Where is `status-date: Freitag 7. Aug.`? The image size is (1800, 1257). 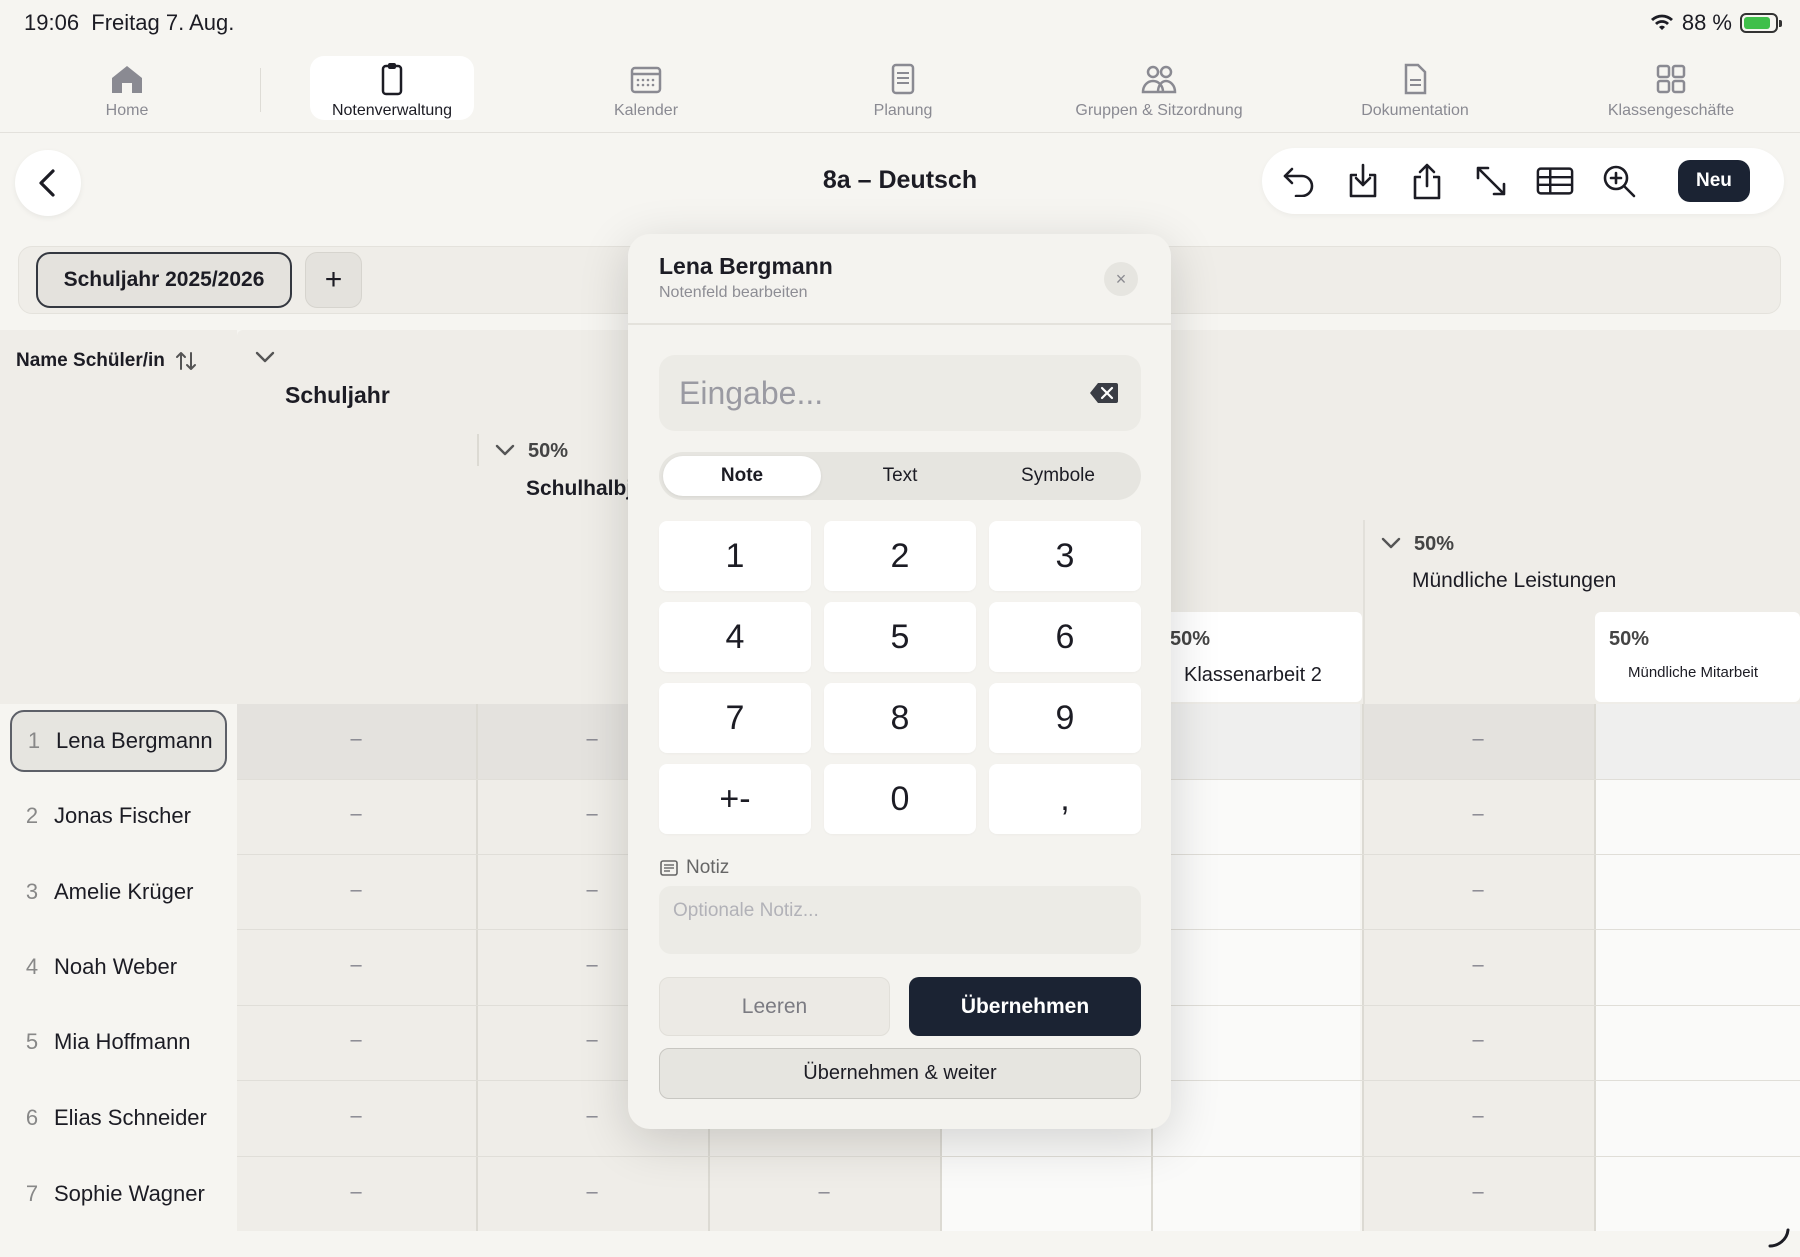 status-date: Freitag 7. Aug. is located at coordinates (163, 22).